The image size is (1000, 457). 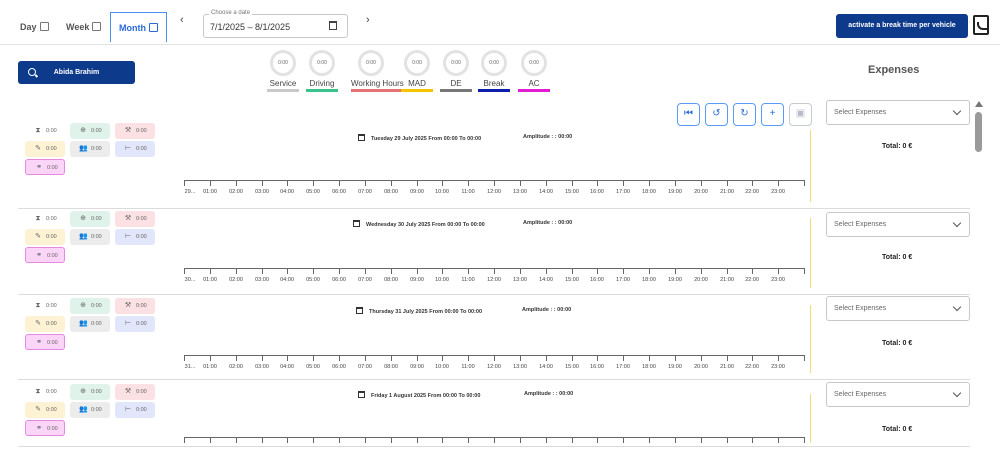 What do you see at coordinates (494, 192) in the screenshot?
I see `ruler-hour-label: 12:00` at bounding box center [494, 192].